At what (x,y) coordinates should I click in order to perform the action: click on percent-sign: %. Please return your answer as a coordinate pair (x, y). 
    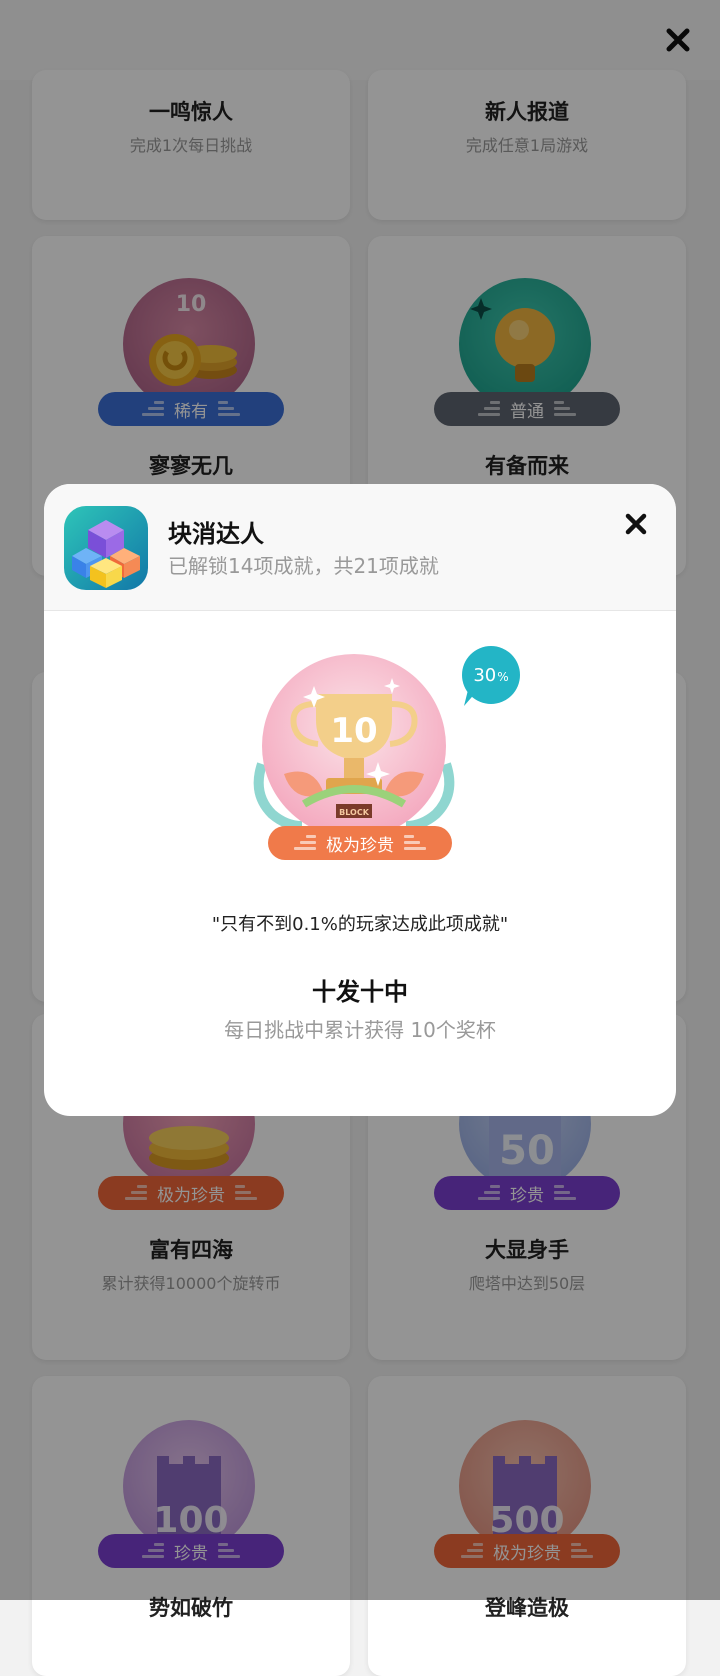
    Looking at the image, I should click on (503, 677).